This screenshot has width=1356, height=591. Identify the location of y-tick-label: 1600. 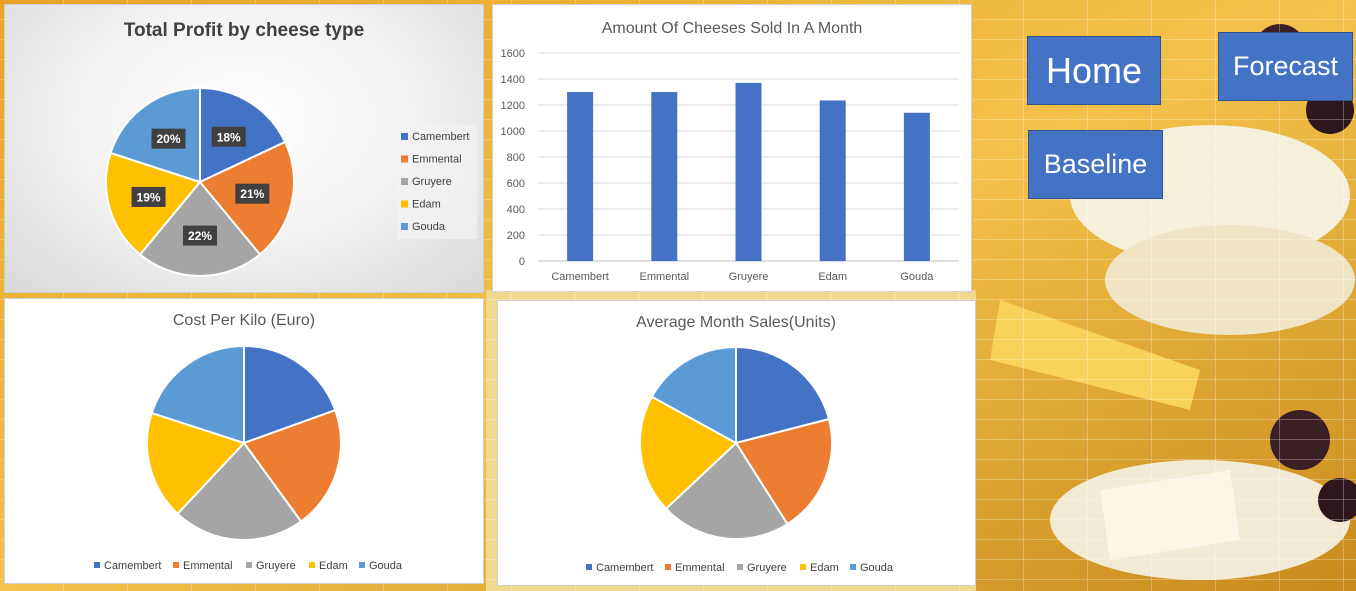
(513, 54).